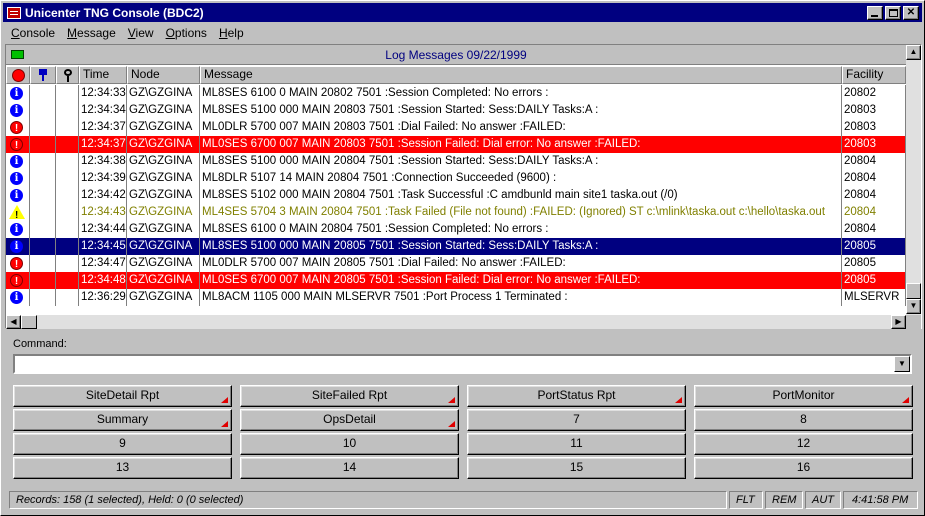 This screenshot has width=925, height=516. I want to click on button-label: 13, so click(122, 467).